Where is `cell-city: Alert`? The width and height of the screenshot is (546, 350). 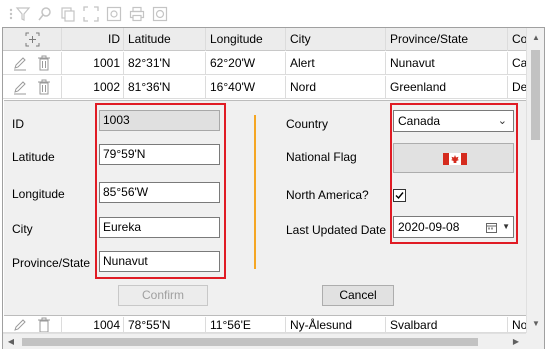 cell-city: Alert is located at coordinates (335, 63).